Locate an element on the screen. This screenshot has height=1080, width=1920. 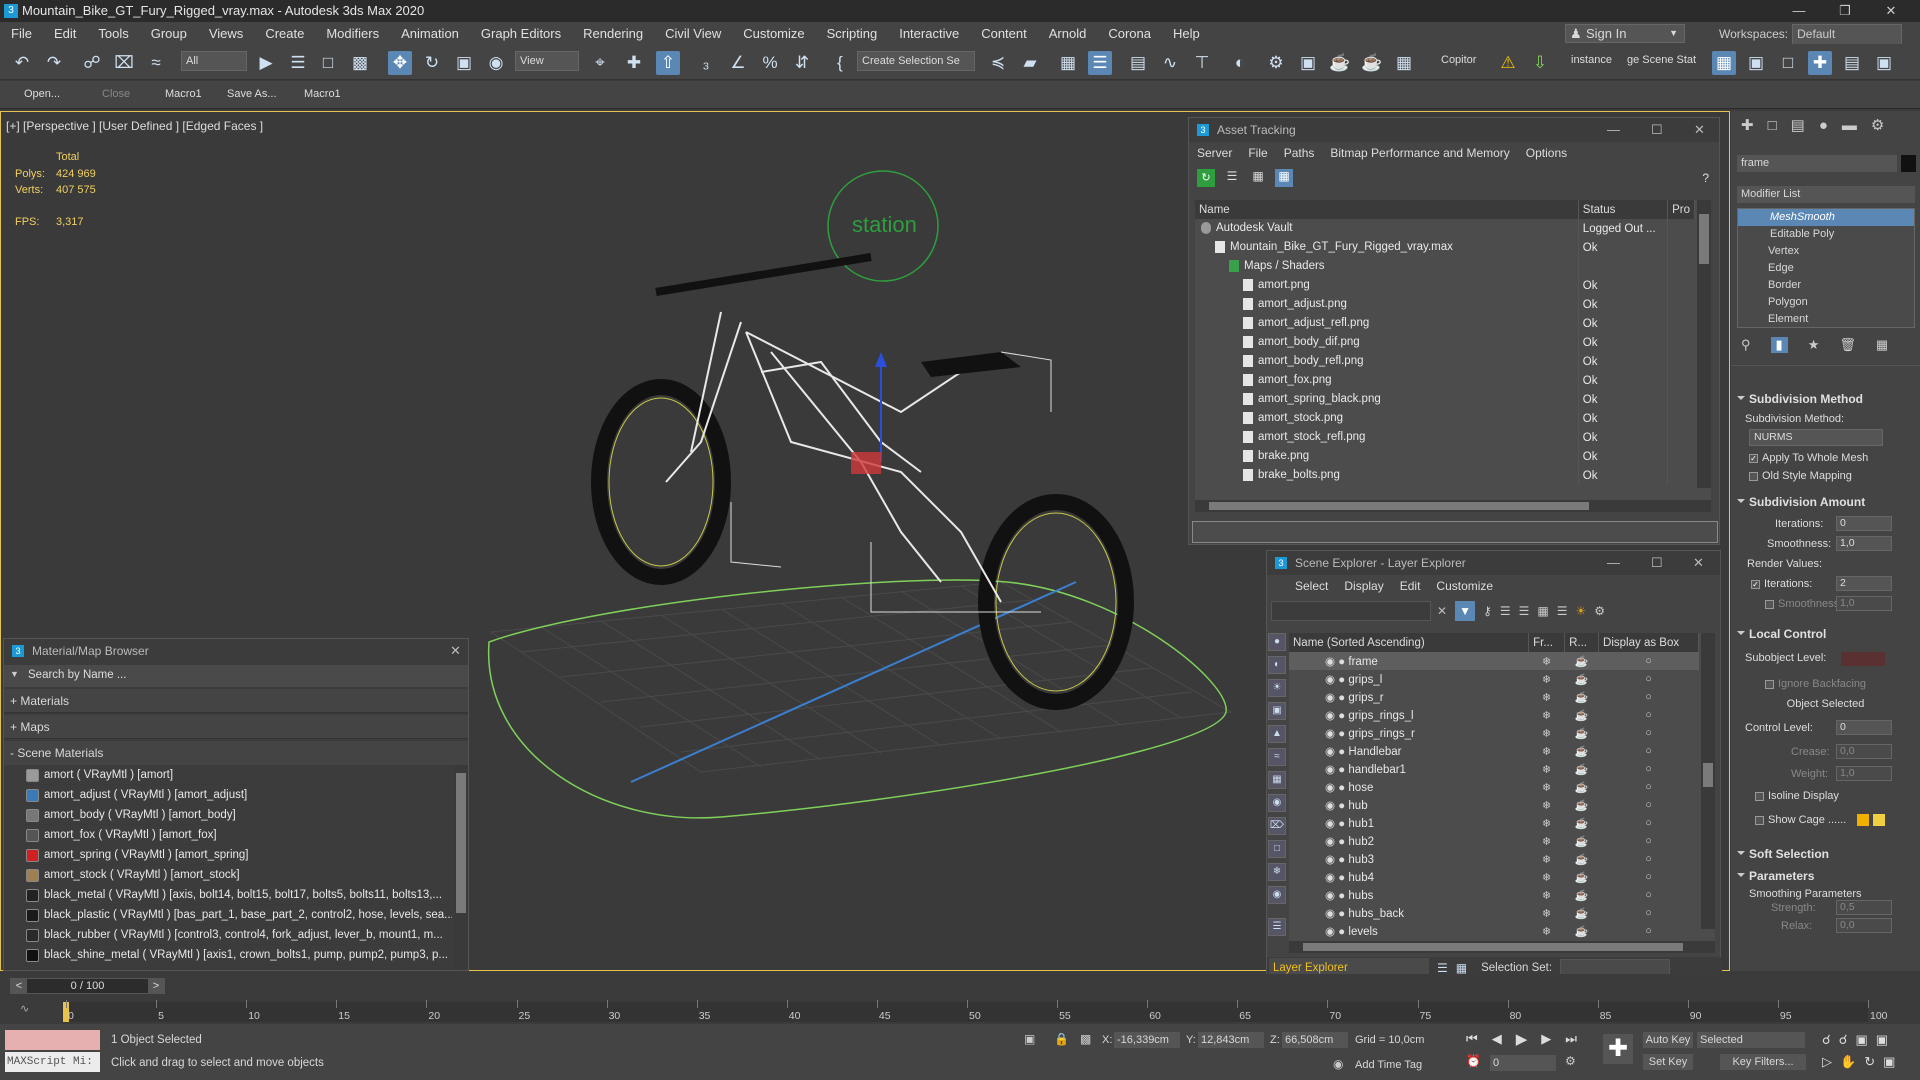
weight-spinner: 1,0 is located at coordinates (1864, 773).